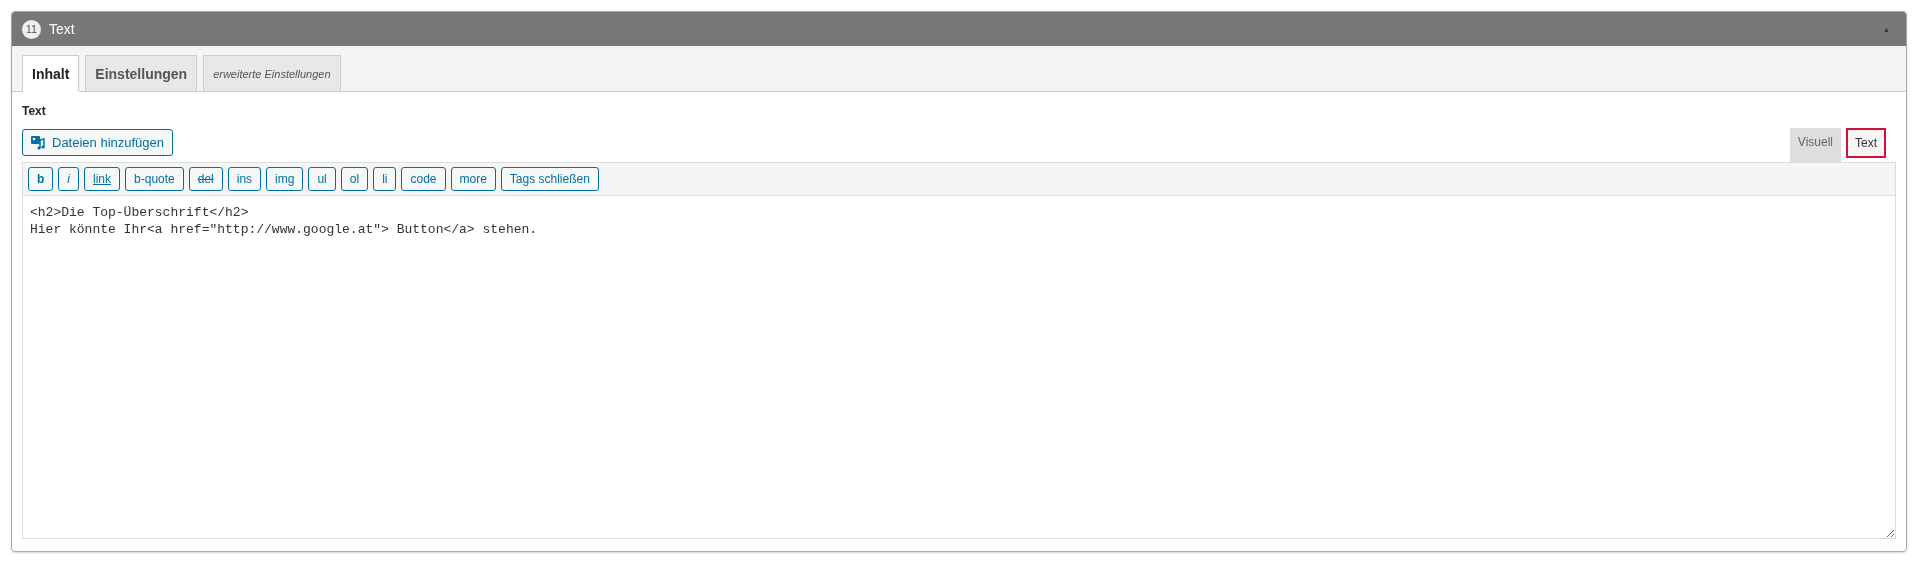 The height and width of the screenshot is (561, 1920). Describe the element at coordinates (68, 179) in the screenshot. I see `toolbar-button: i` at that location.